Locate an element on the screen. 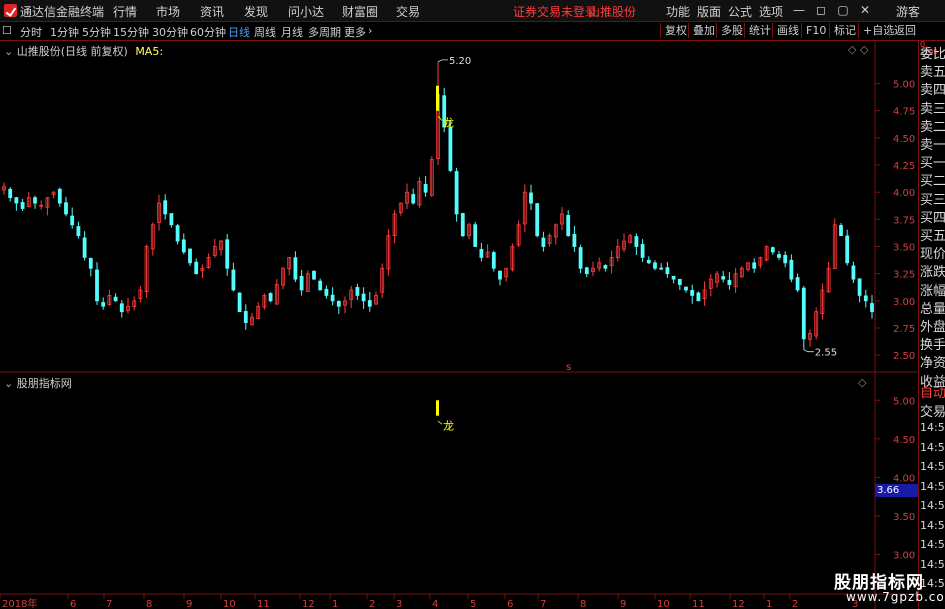 The height and width of the screenshot is (609, 945). menu-item-faxian: 发现 is located at coordinates (256, 11).